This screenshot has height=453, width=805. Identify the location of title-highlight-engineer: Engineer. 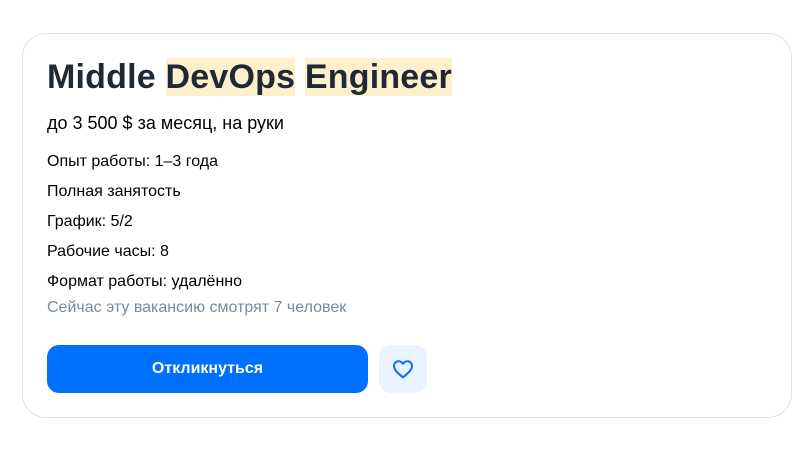
(378, 77).